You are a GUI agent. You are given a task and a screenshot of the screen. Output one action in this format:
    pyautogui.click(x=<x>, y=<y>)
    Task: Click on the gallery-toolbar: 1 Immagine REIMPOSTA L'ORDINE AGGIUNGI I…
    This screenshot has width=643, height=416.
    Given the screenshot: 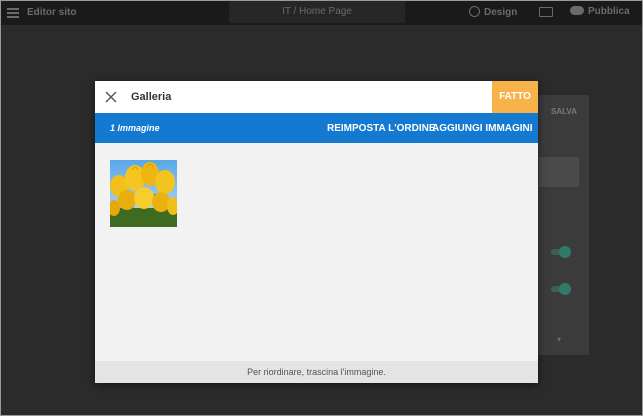 What is the action you would take?
    pyautogui.click(x=316, y=128)
    